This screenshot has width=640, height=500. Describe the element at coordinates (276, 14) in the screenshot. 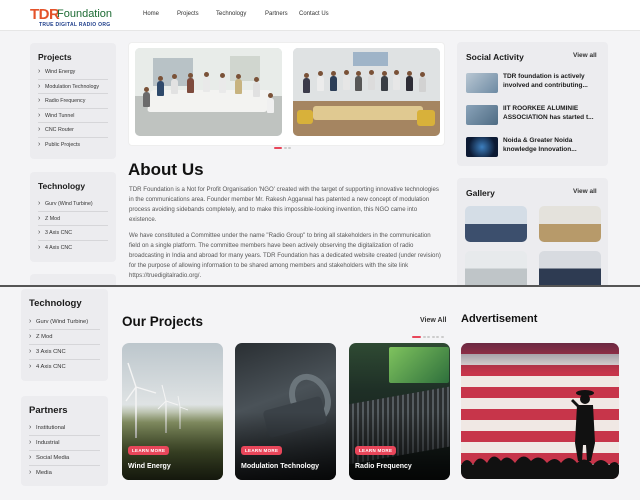

I see `nav-partners: Partners` at that location.